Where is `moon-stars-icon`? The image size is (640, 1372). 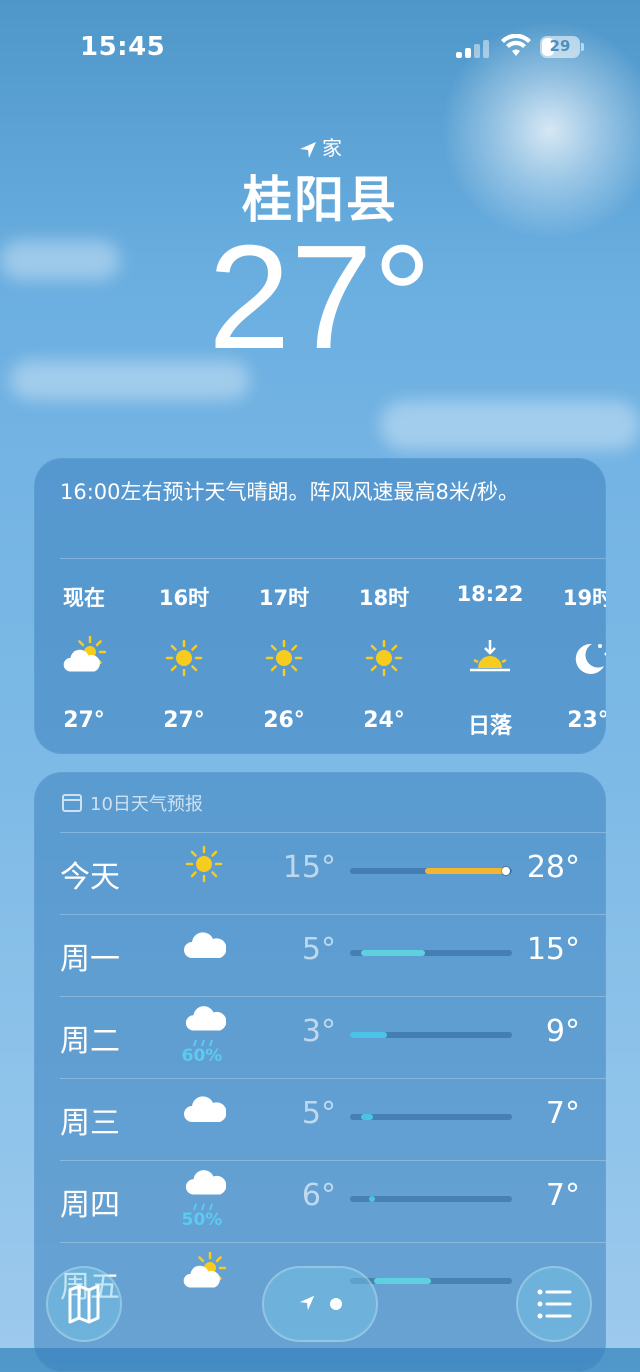 moon-stars-icon is located at coordinates (586, 658).